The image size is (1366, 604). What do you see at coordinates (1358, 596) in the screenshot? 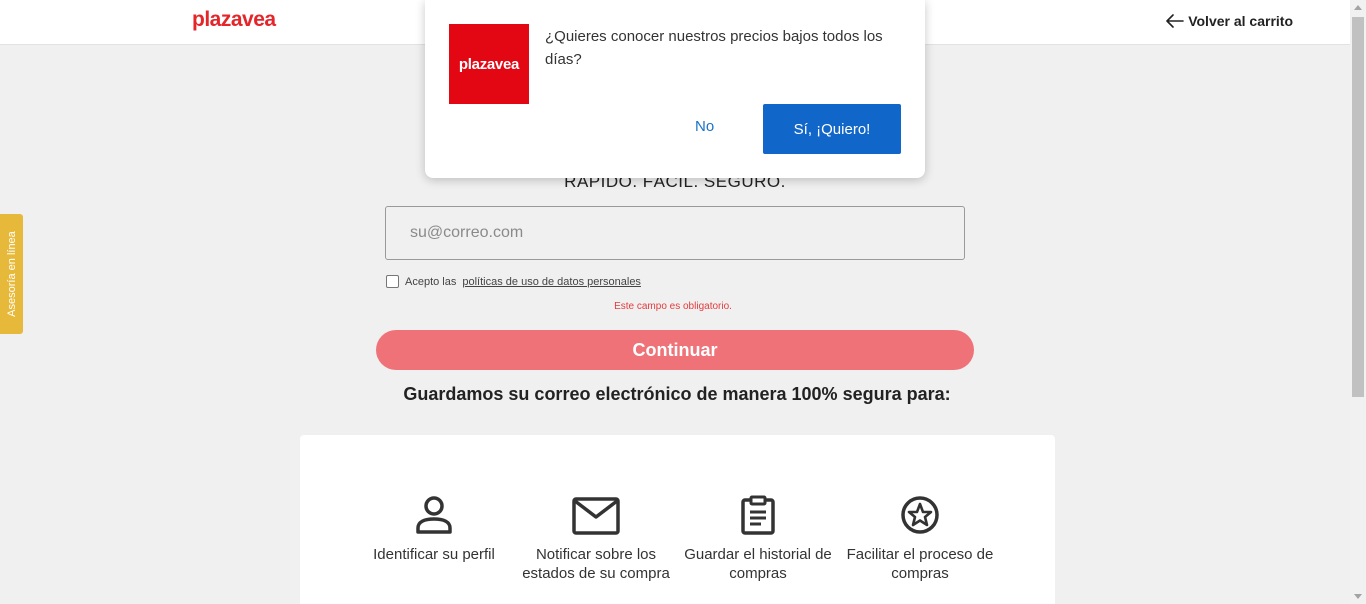
I see `scroll-down-arrow-icon` at bounding box center [1358, 596].